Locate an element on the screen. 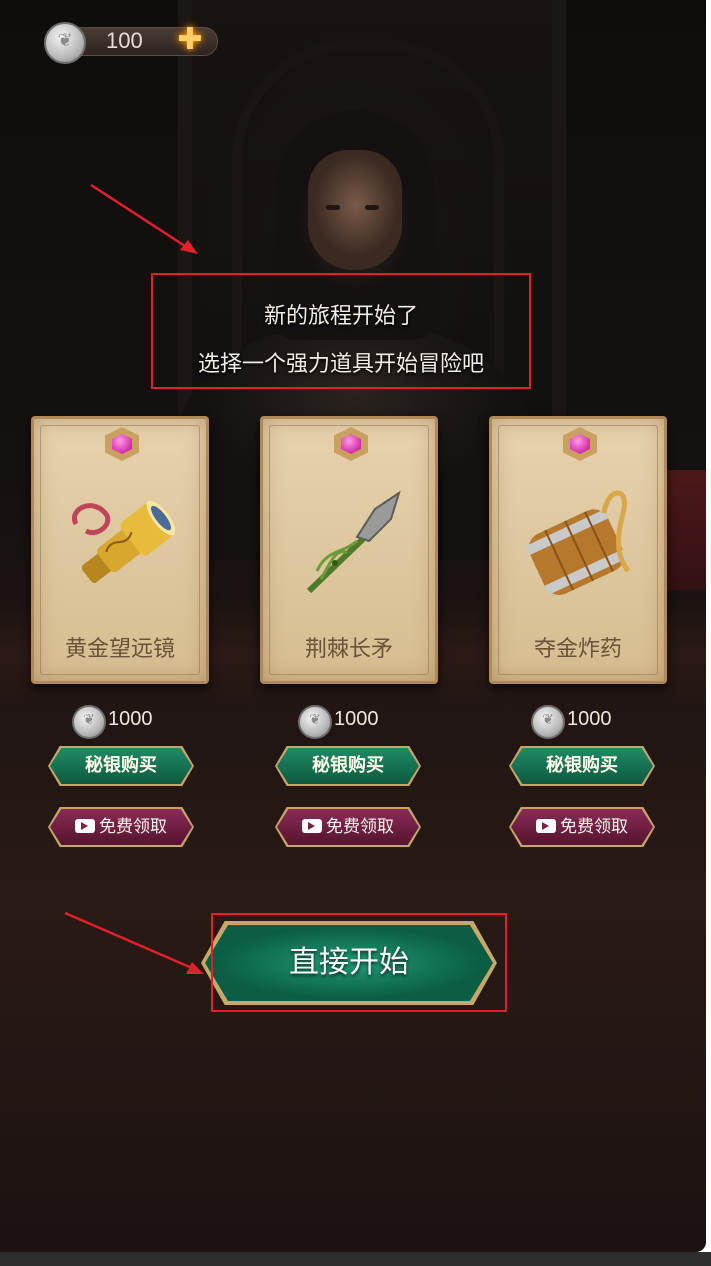 This screenshot has height=1266, width=711. message-line-1: 新的旅程开始了 is located at coordinates (340, 316).